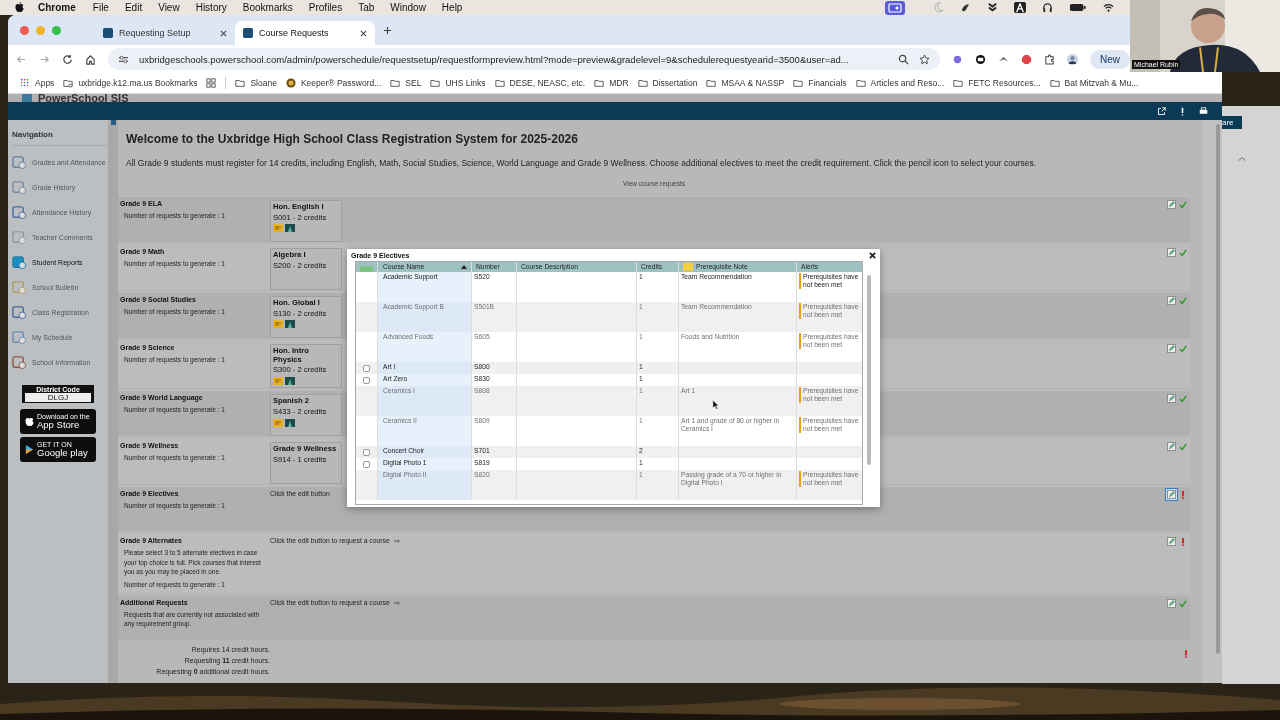 This screenshot has width=1280, height=720. What do you see at coordinates (1203, 111) in the screenshot?
I see `print-icon` at bounding box center [1203, 111].